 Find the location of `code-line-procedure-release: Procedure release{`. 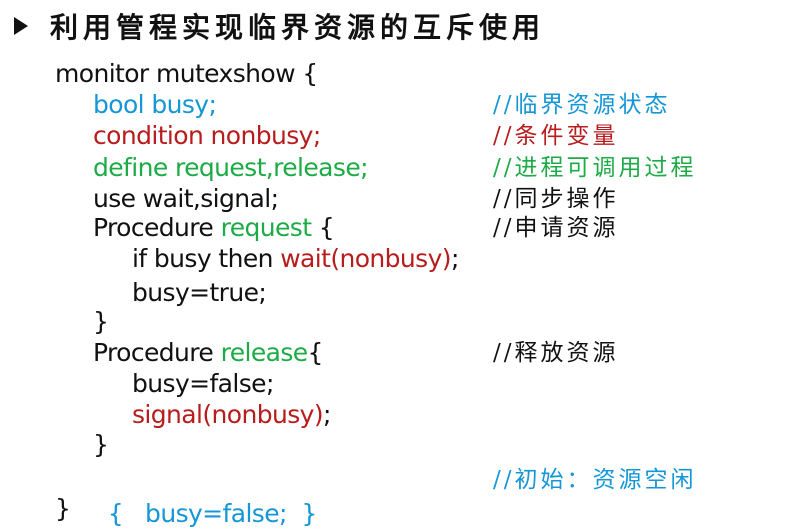

code-line-procedure-release: Procedure release{ is located at coordinates (208, 353).